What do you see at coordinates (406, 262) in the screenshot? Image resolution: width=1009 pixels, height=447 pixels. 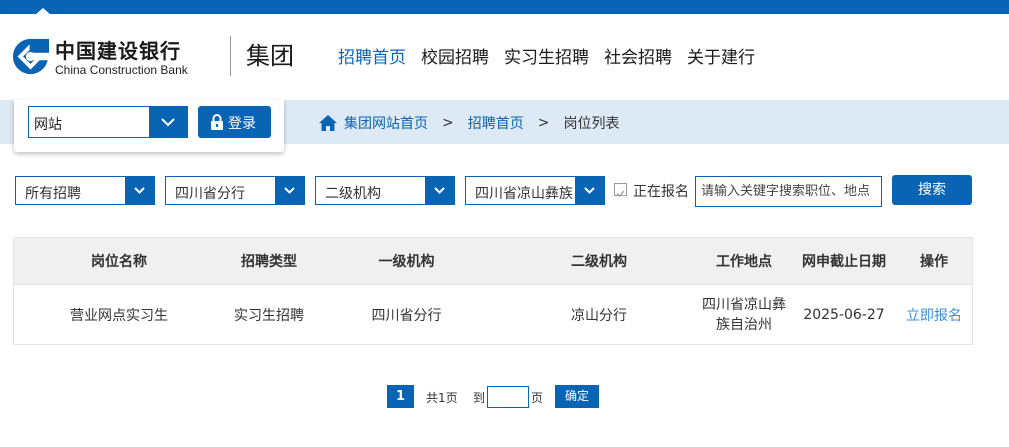 I see `table-header-cell: 一级机构` at bounding box center [406, 262].